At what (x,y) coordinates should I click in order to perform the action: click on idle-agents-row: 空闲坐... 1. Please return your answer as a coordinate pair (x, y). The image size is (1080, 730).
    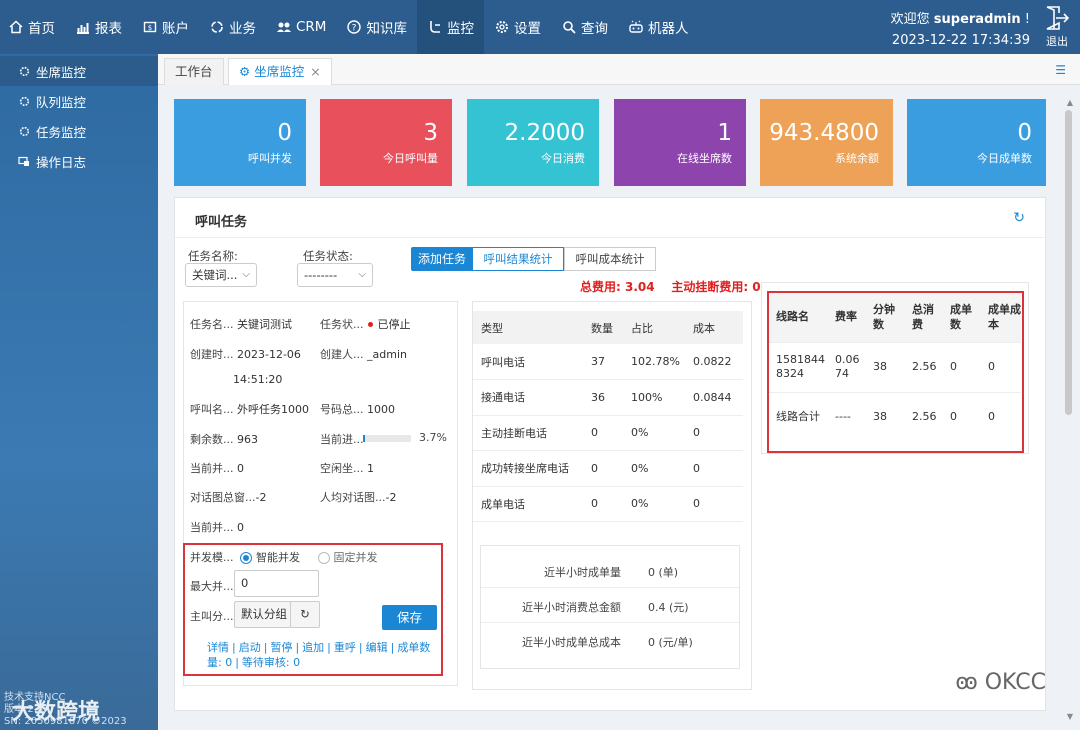
    Looking at the image, I should click on (347, 468).